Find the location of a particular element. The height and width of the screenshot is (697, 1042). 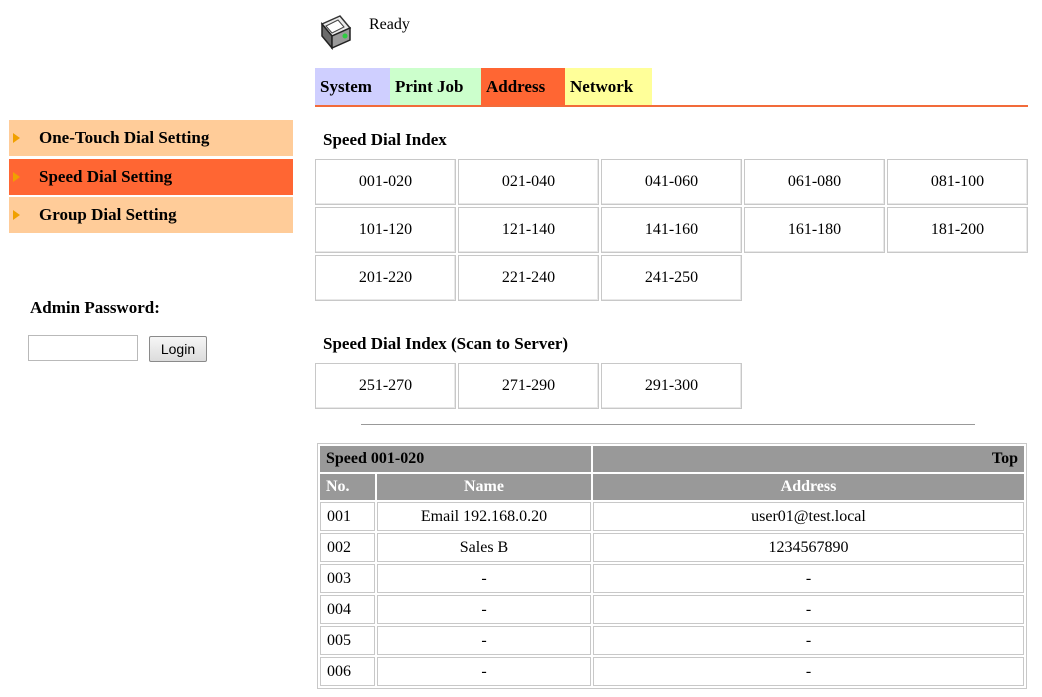

cell-no: 006 is located at coordinates (347, 671).